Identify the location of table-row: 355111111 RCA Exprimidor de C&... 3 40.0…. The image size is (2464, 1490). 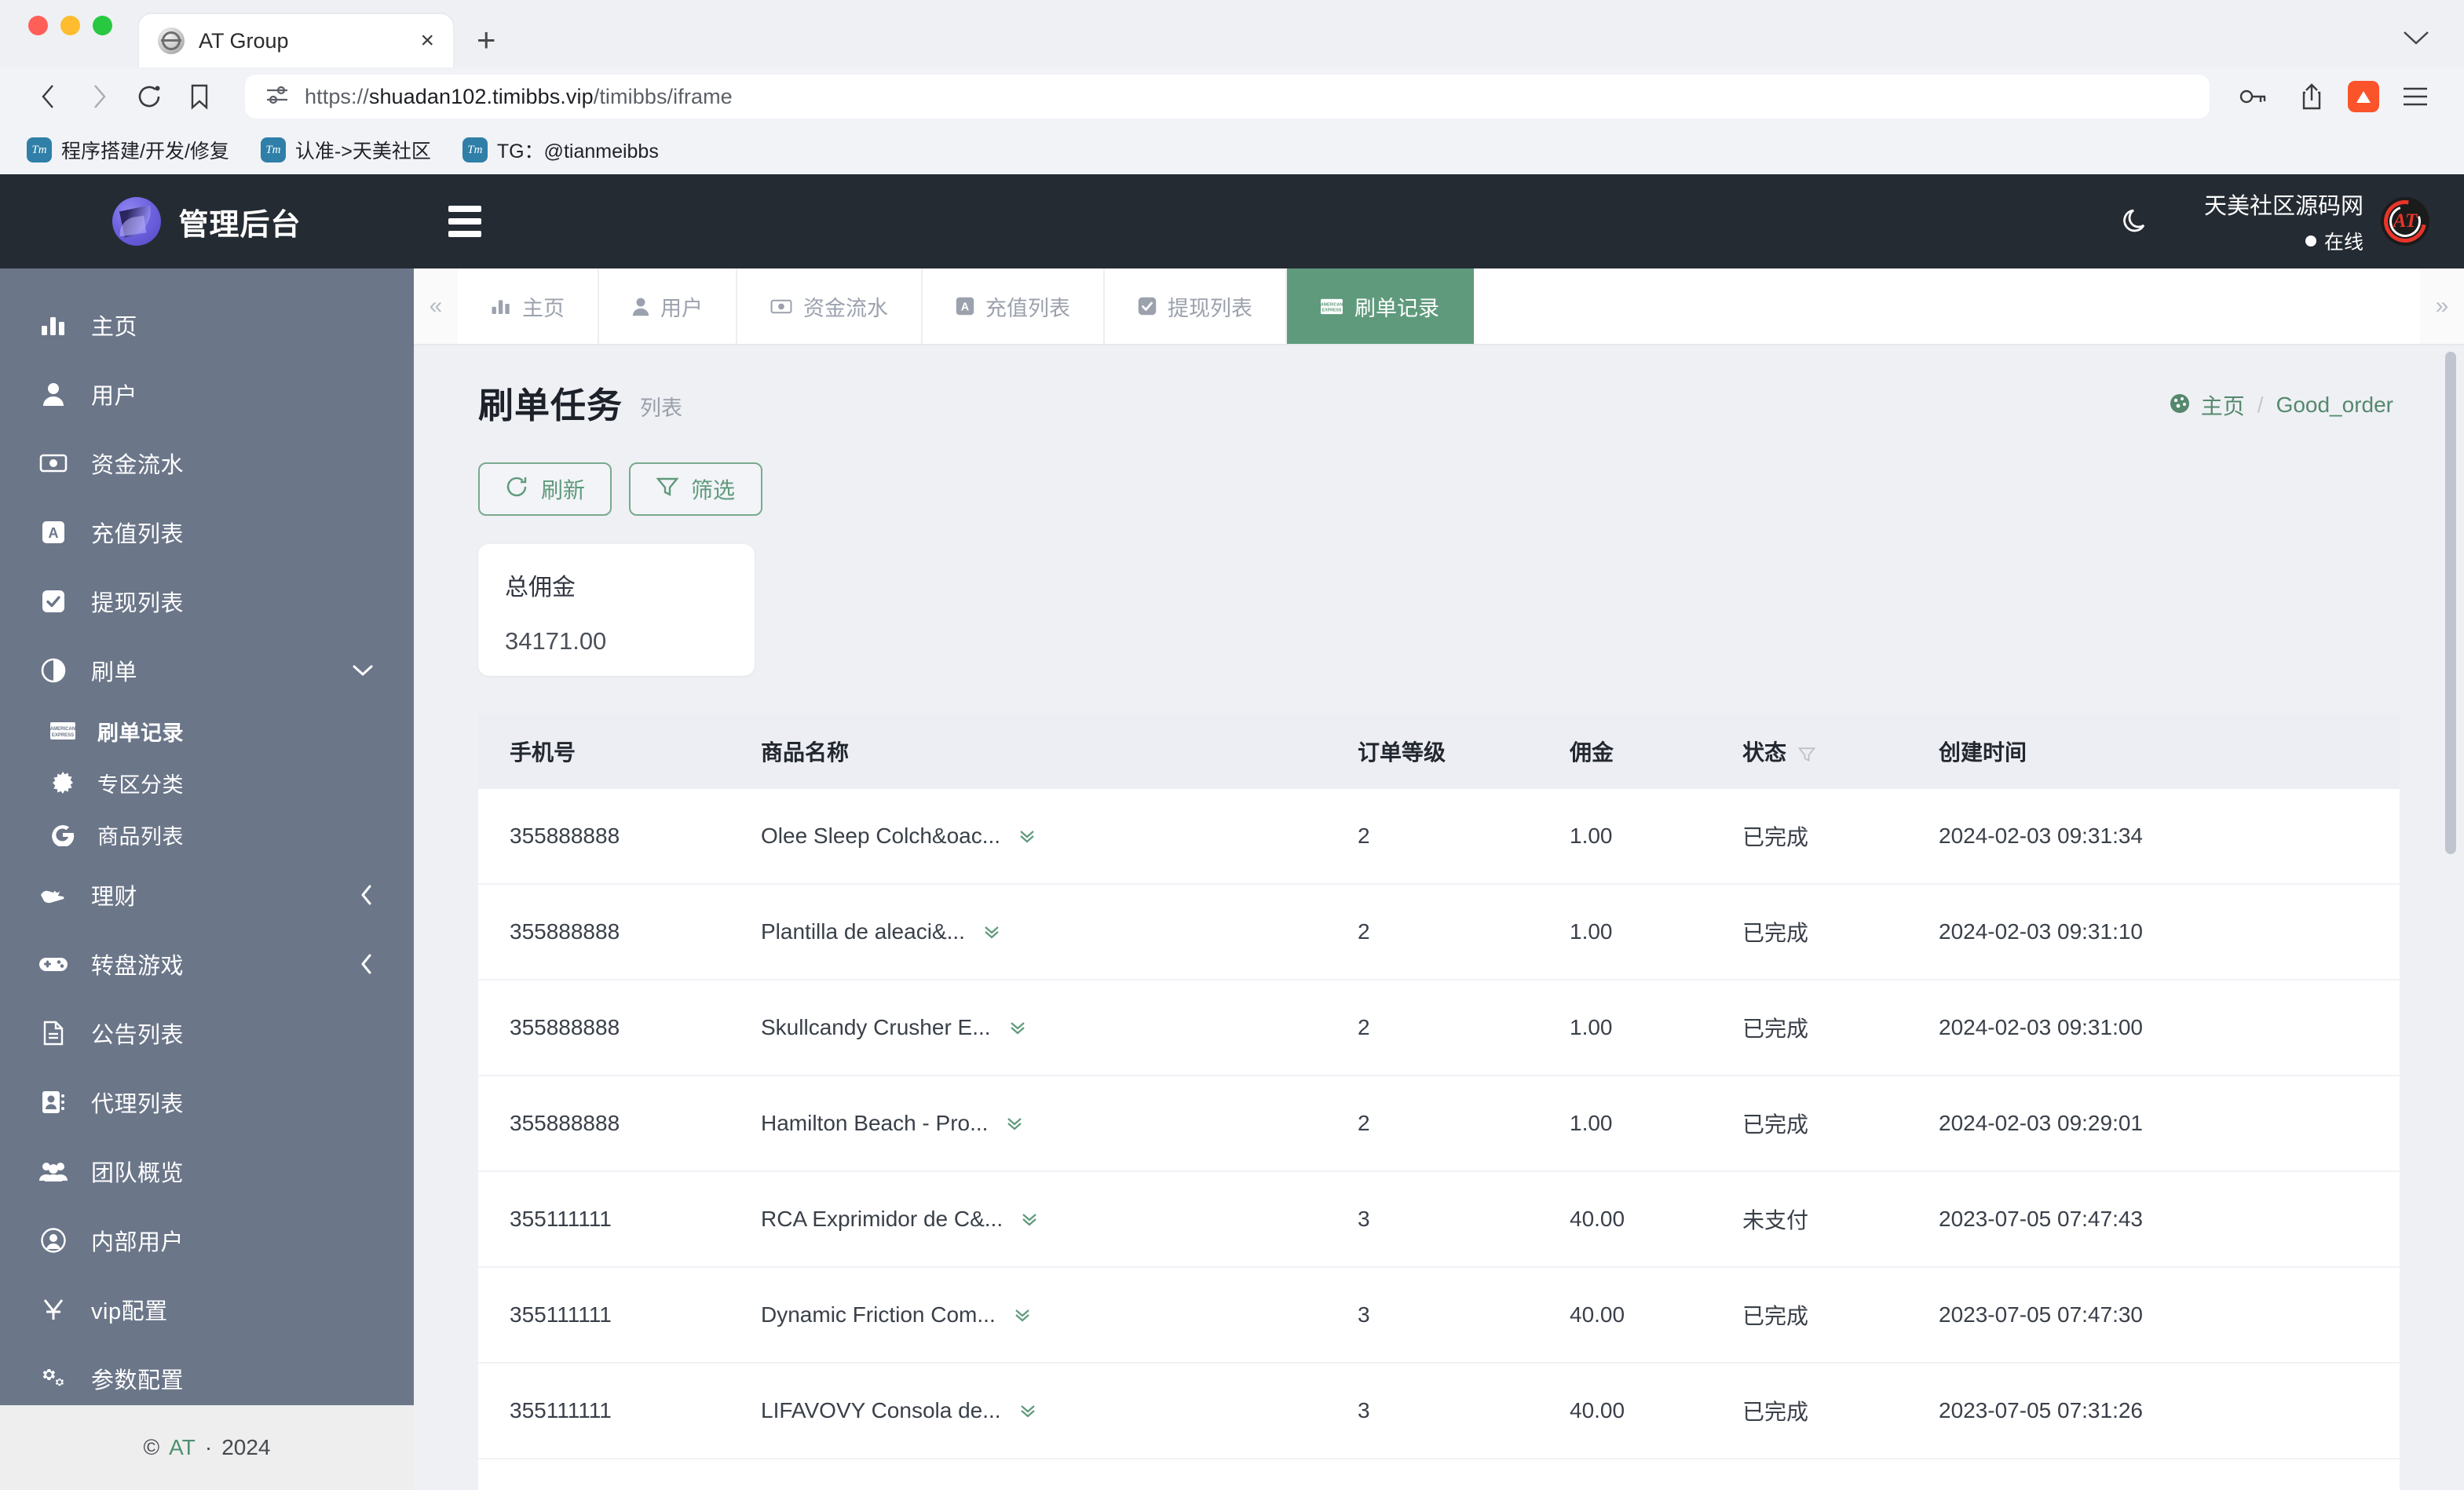
(1439, 1219).